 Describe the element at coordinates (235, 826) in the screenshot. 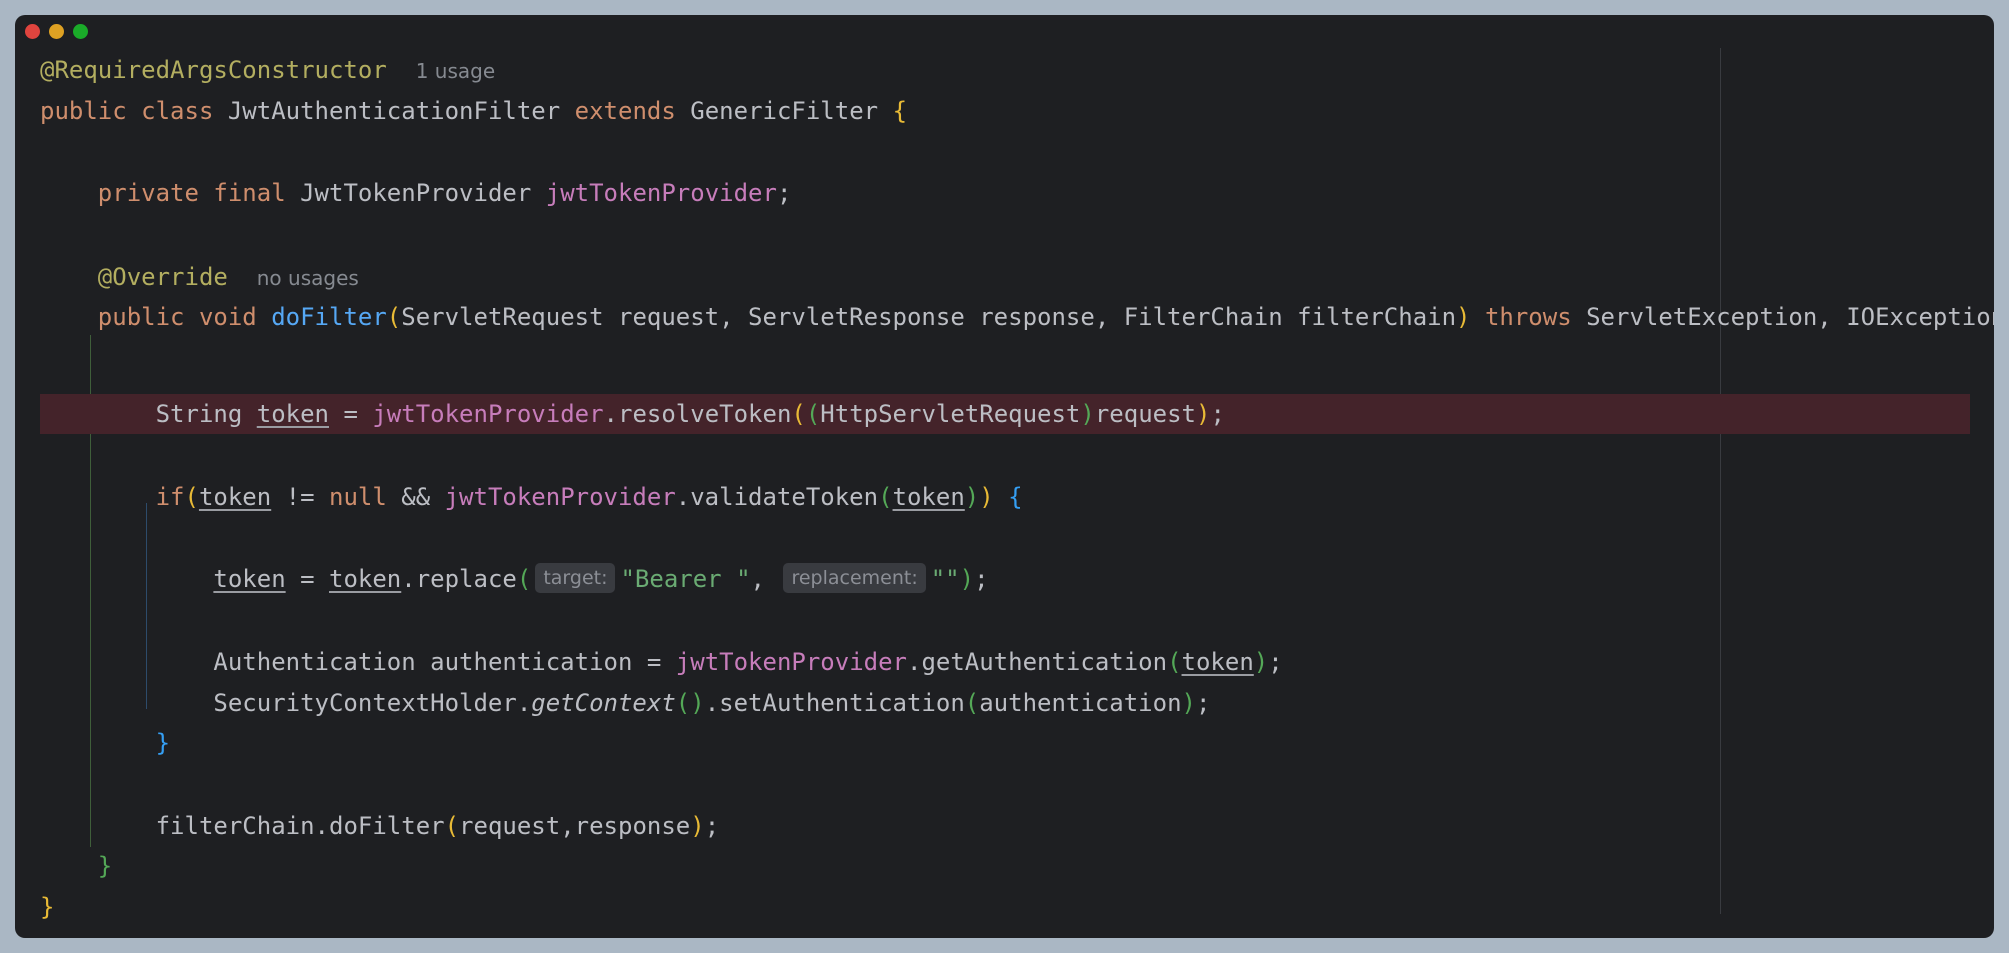

I see `variable: filterChain` at that location.